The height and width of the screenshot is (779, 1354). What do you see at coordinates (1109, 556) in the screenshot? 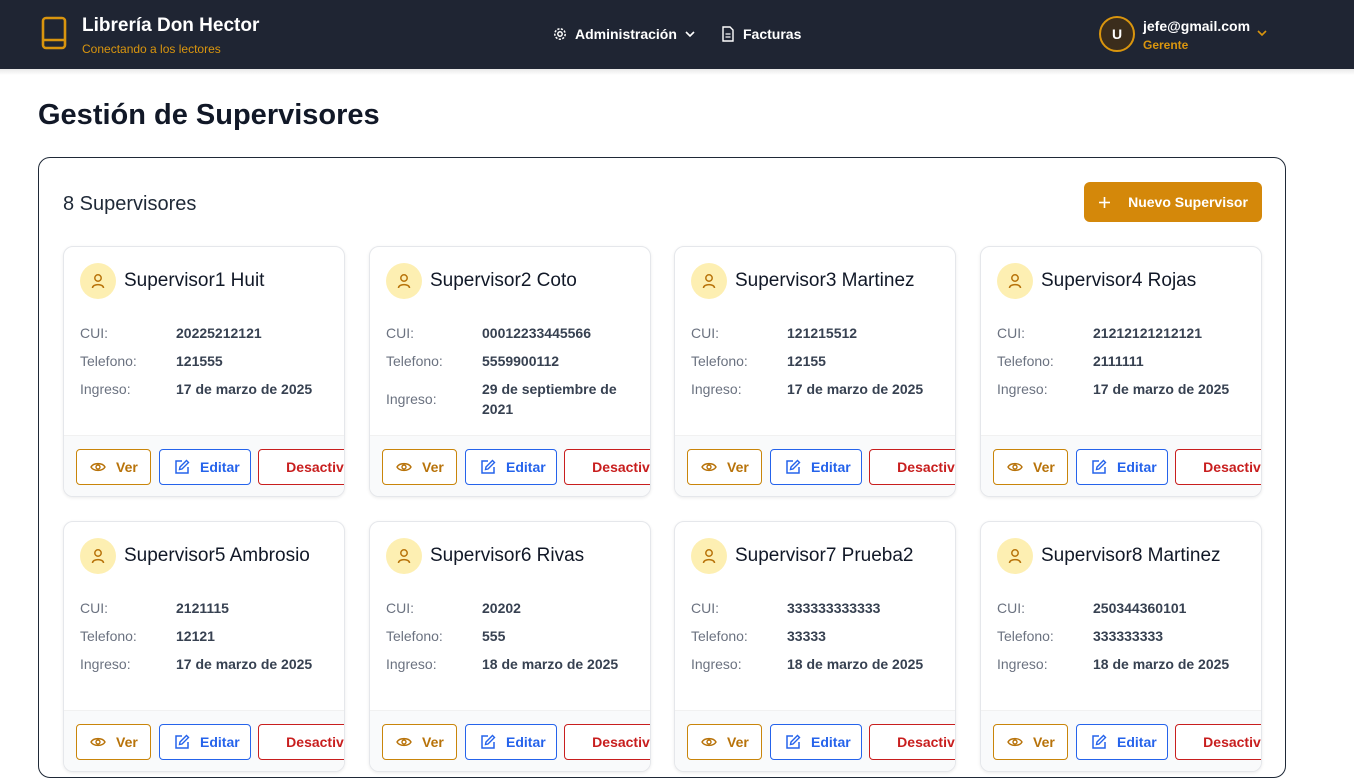
I see `card-header: Supervisor8 Martinez` at bounding box center [1109, 556].